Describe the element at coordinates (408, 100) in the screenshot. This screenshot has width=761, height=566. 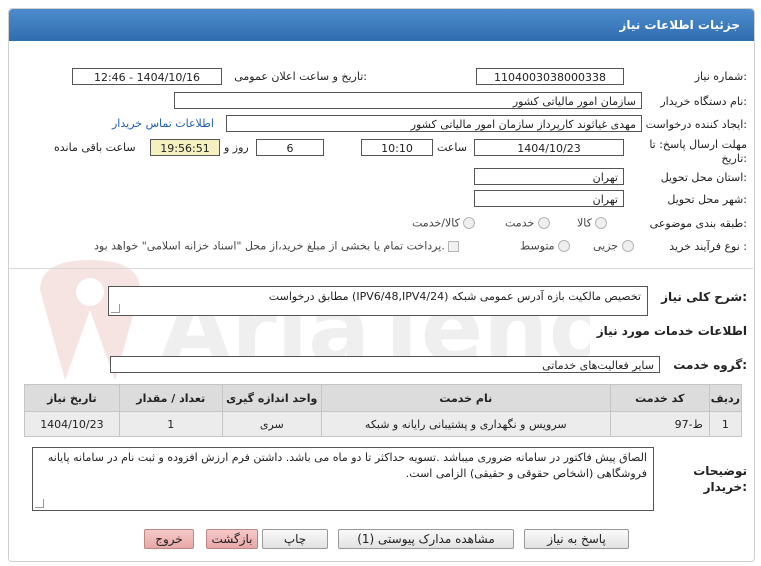
I see `buyer-org-field: سازمان امور مالیاتی کشور` at that location.